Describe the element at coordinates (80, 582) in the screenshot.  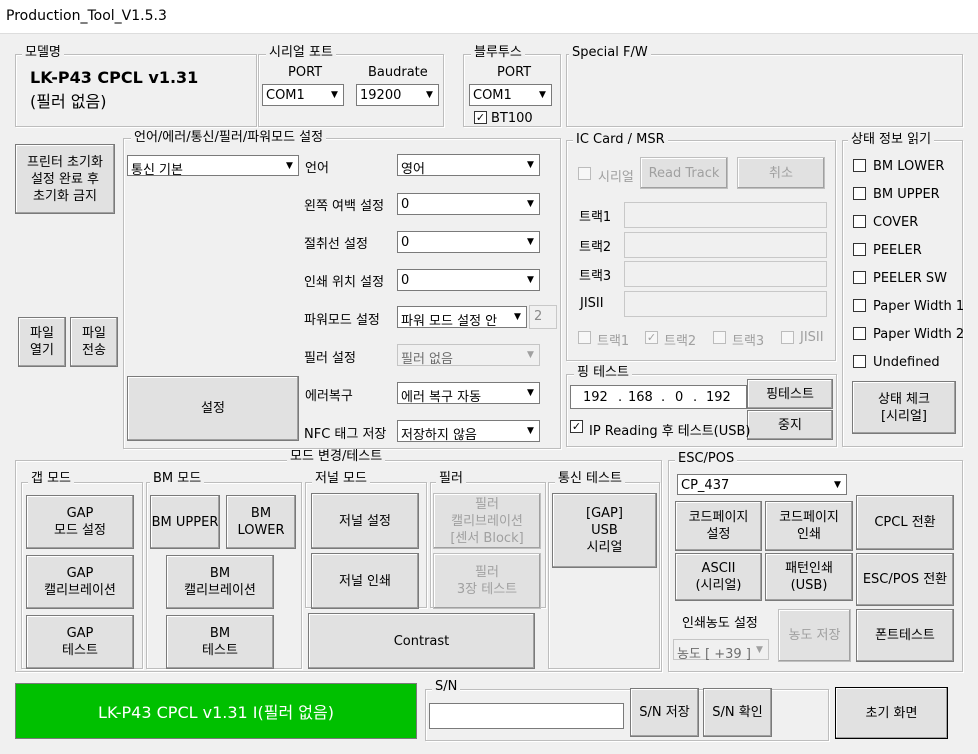
I see `gap-calibration-button: GAP 캘리브레이션` at that location.